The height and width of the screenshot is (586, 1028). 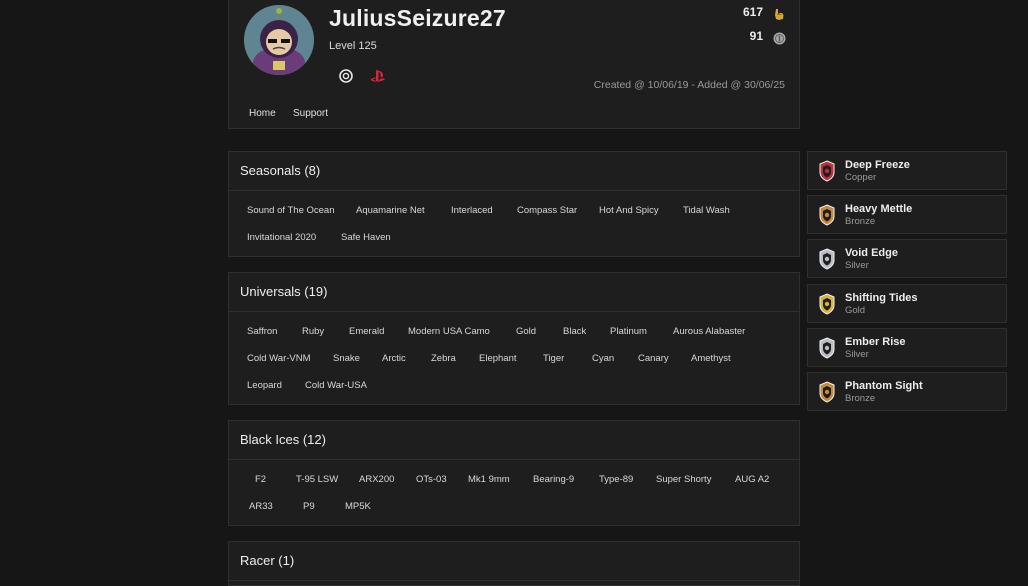 I want to click on section-title: Seasonals (8), so click(x=280, y=170).